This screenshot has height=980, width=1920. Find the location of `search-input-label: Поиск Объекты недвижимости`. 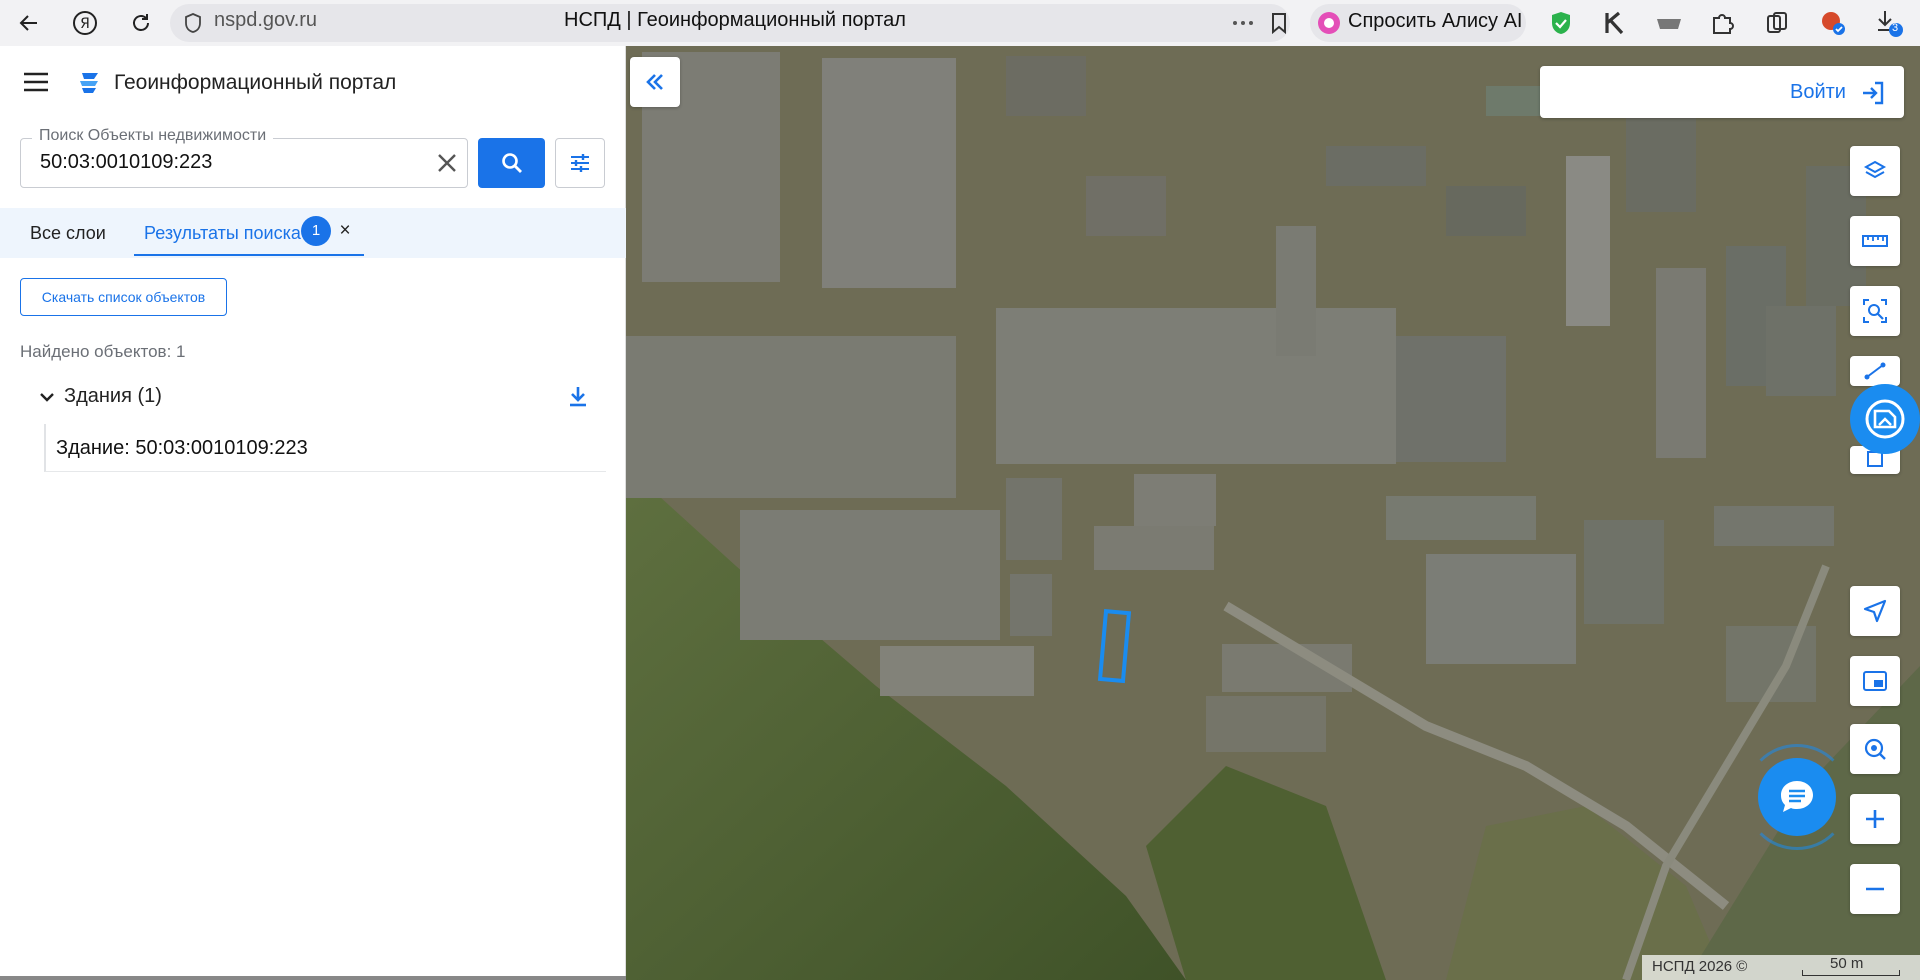

search-input-label: Поиск Объекты недвижимости is located at coordinates (153, 136).